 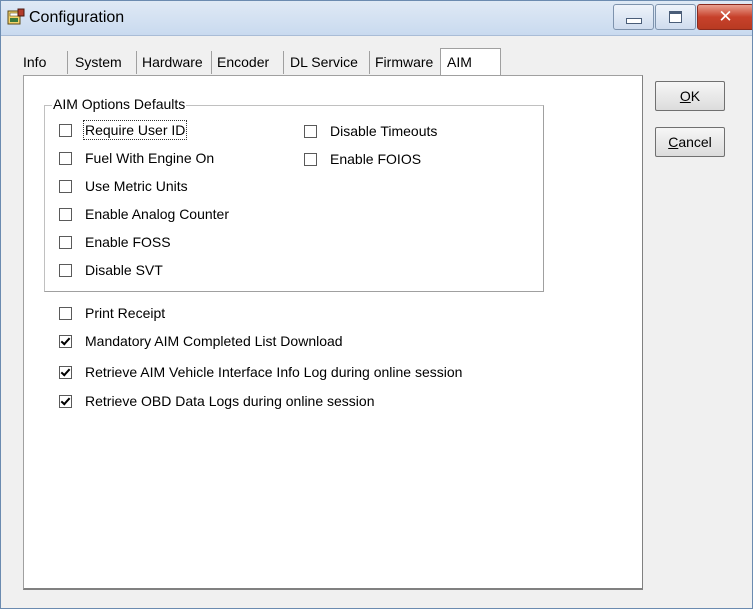 I want to click on close-icon: ✕, so click(x=725, y=16).